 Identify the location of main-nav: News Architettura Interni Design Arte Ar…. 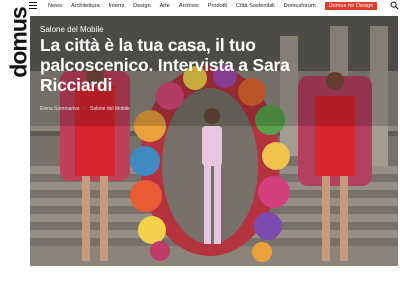
(213, 5).